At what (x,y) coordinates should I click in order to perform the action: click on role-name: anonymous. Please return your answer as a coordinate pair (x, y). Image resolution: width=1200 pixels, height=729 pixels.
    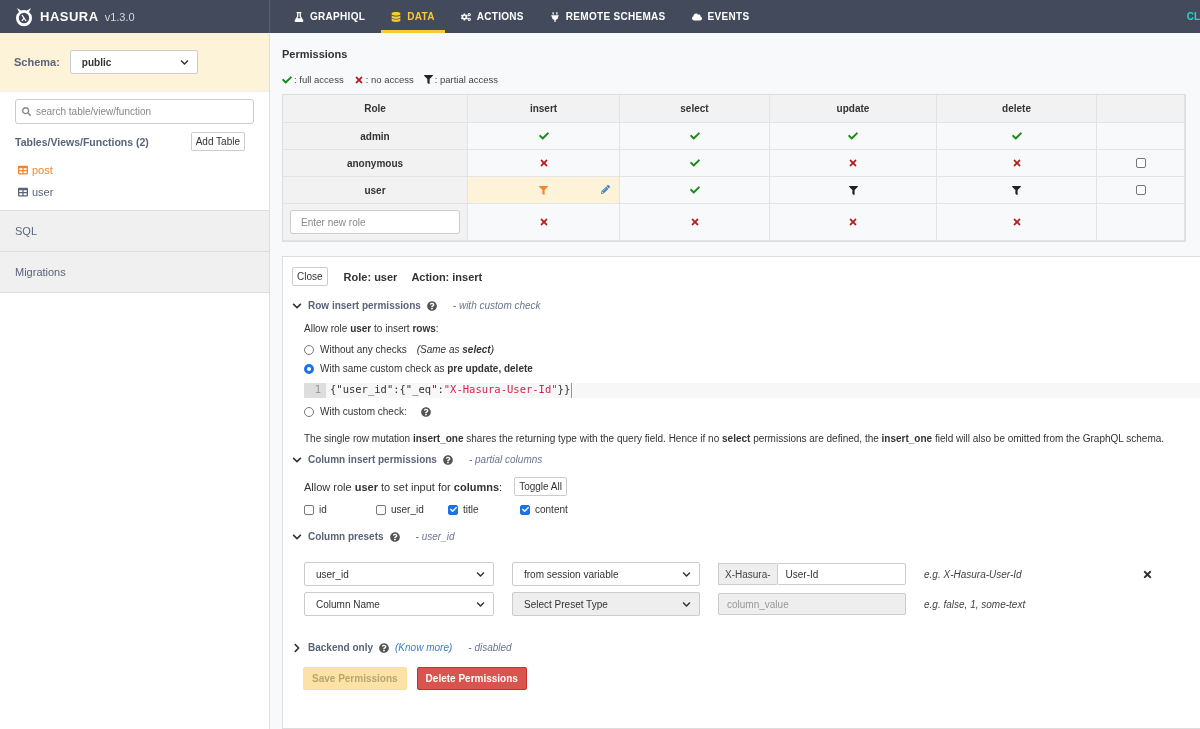
    Looking at the image, I should click on (375, 163).